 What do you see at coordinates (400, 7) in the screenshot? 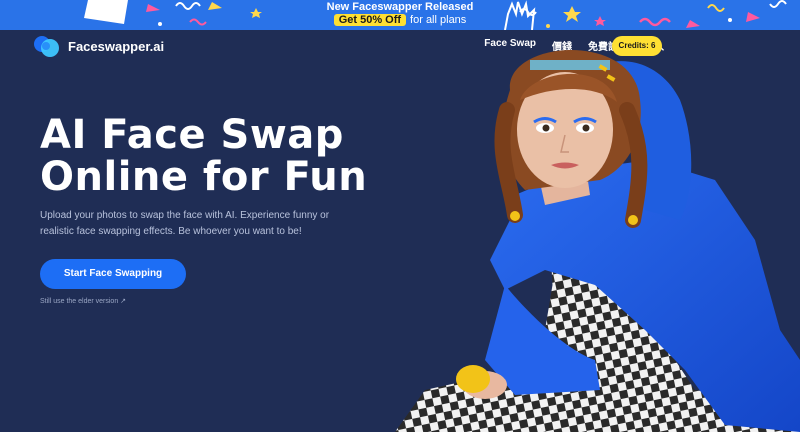
I see `promo-headline: New Faceswapper Released` at bounding box center [400, 7].